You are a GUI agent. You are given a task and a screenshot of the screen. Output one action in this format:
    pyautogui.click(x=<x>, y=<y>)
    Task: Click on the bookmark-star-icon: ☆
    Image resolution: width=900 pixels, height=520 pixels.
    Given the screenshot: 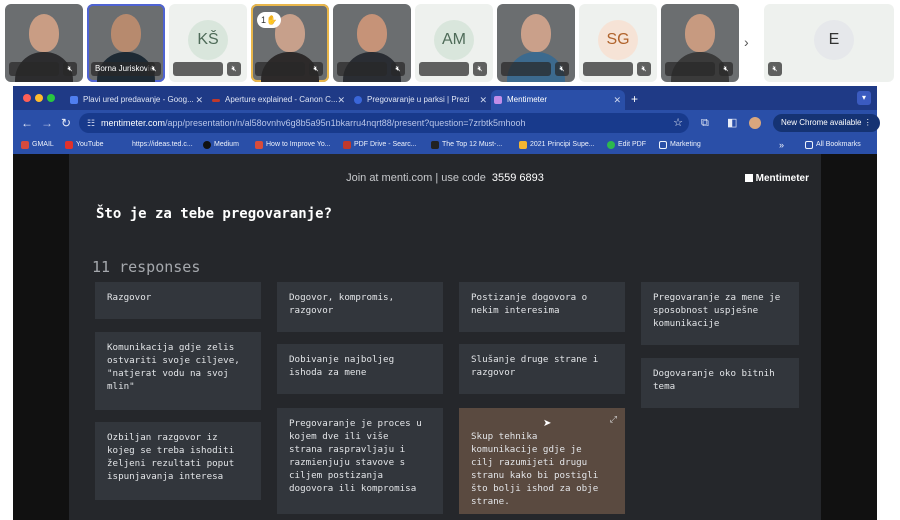 What is the action you would take?
    pyautogui.click(x=678, y=123)
    